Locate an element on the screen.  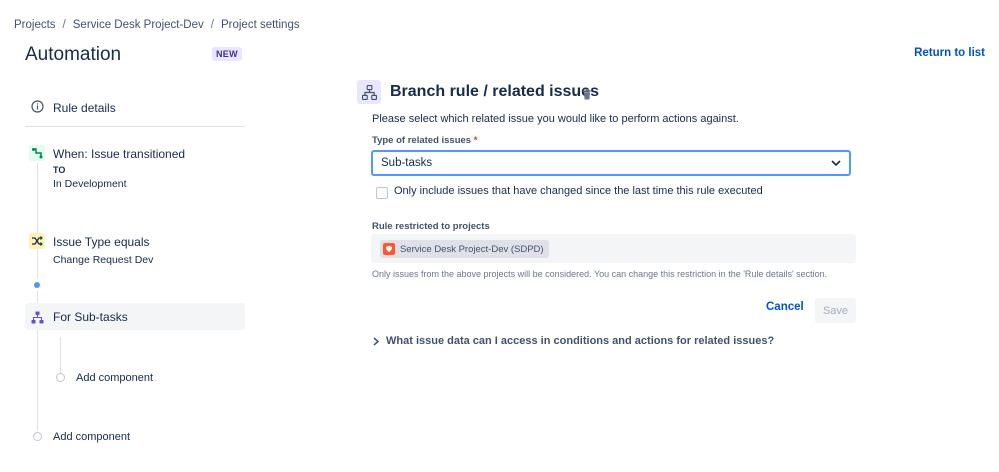
trigger-title: When: Issue transitioned is located at coordinates (119, 154).